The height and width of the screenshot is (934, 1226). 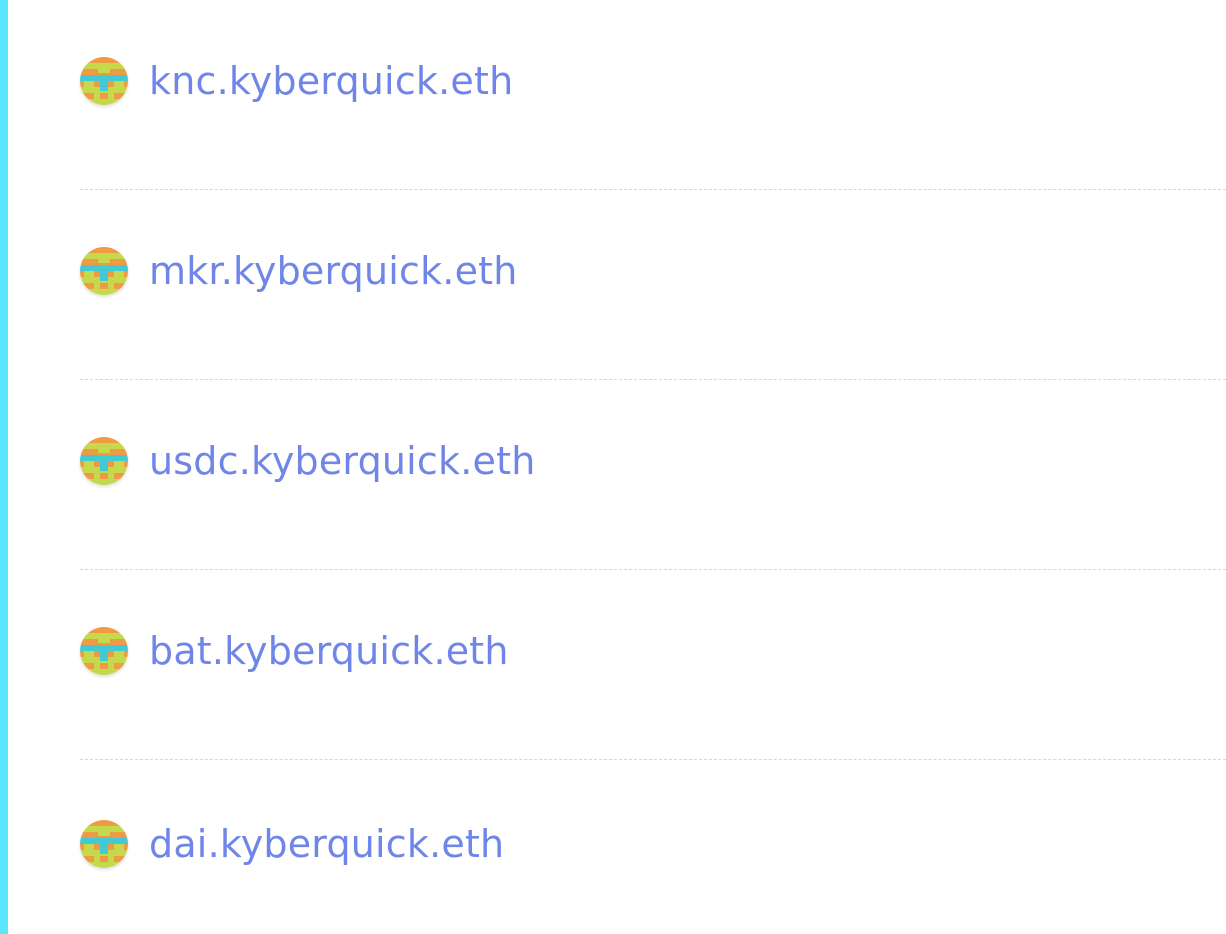 I want to click on ens-name-link: dai.kyberquick.eth, so click(x=326, y=844).